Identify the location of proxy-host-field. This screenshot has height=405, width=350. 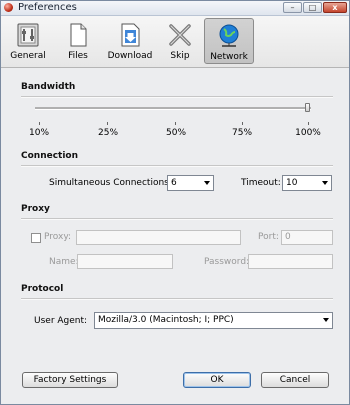
(158, 237).